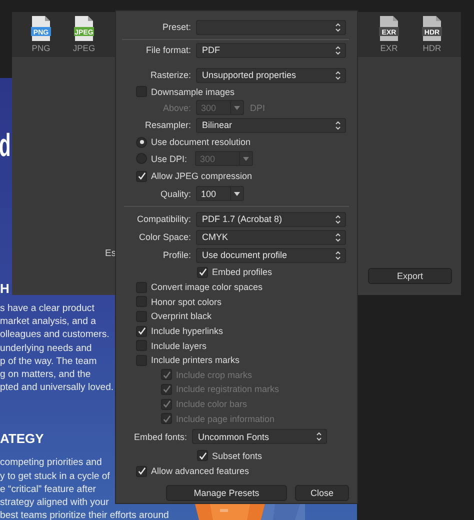 The image size is (474, 520). Describe the element at coordinates (48, 321) in the screenshot. I see `body-text-line: market analysis, and a` at that location.